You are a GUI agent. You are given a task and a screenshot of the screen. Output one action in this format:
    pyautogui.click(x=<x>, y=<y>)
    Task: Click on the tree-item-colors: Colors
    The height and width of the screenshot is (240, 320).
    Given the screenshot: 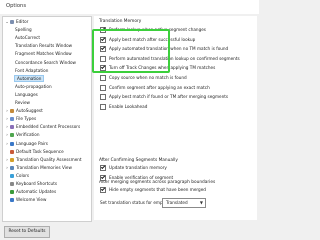 What is the action you would take?
    pyautogui.click(x=17, y=176)
    